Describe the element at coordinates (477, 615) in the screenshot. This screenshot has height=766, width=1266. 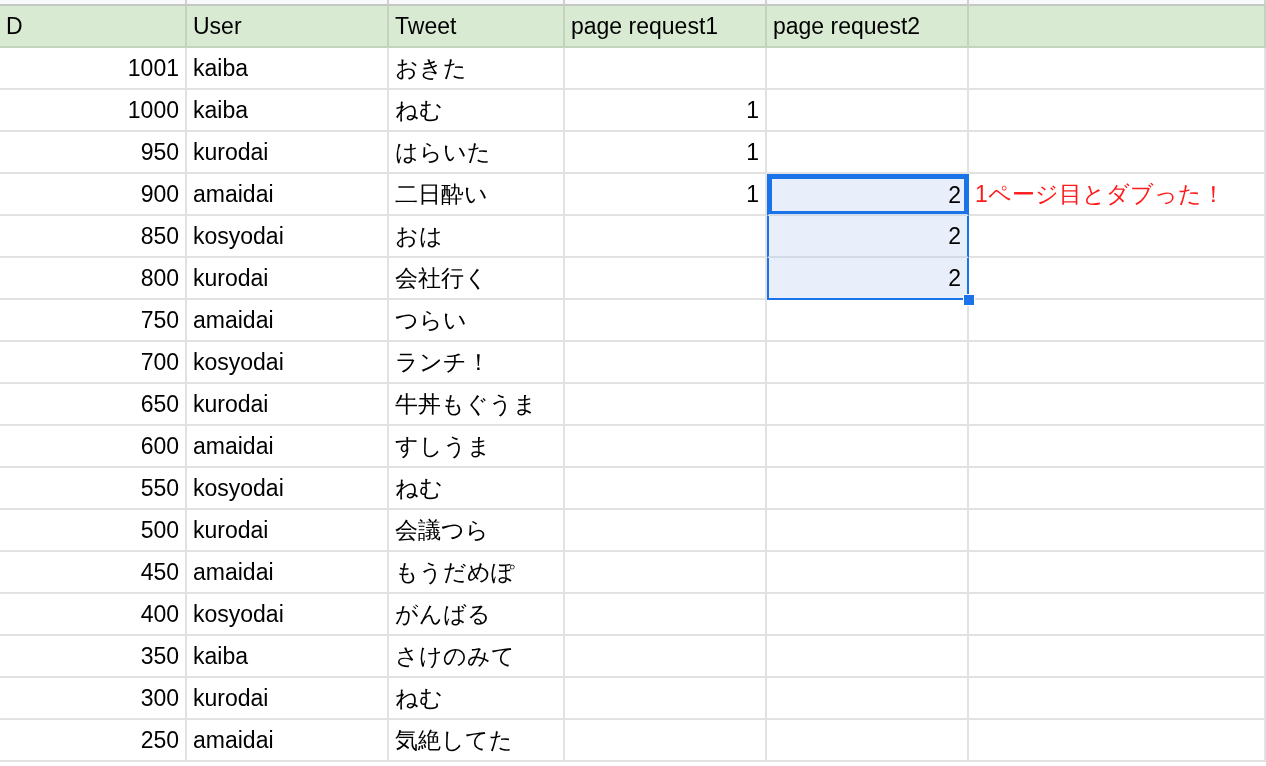
I see `table-cell: がんばる` at that location.